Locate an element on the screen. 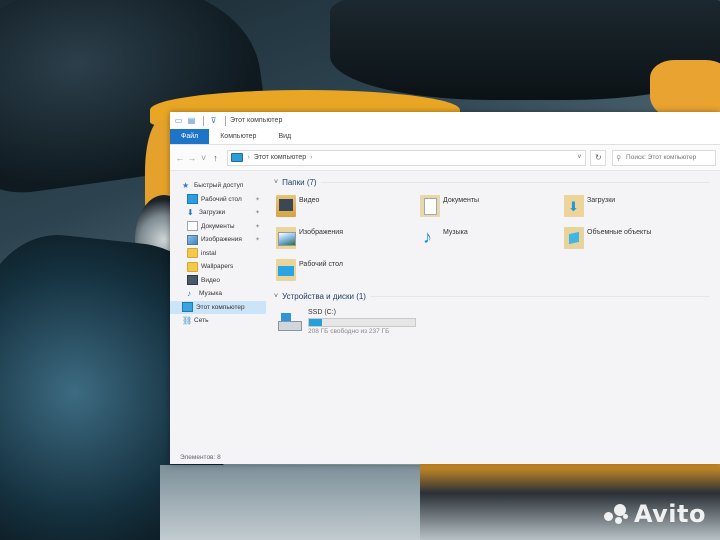 This screenshot has height=540, width=720. drive-icon is located at coordinates (290, 320).